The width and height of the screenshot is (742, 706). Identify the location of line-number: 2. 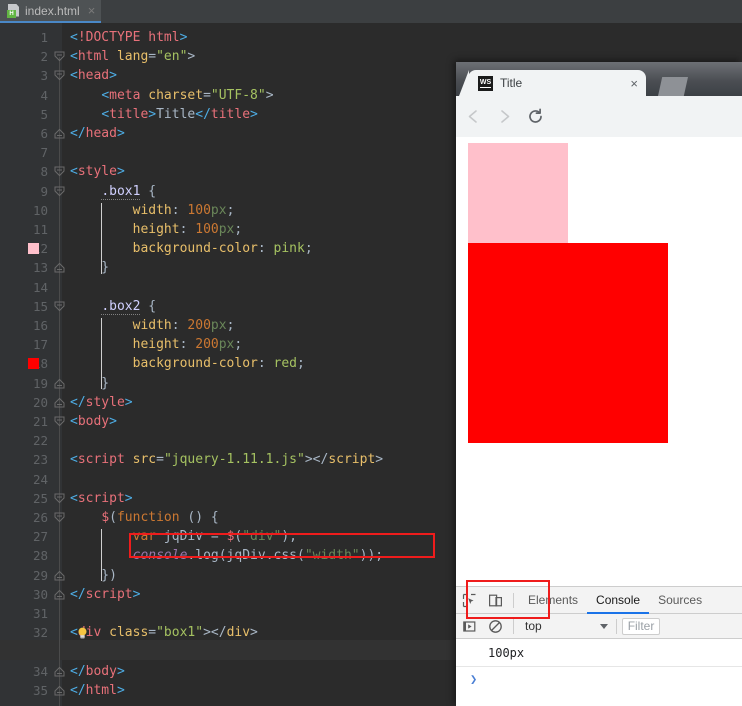
(44, 57).